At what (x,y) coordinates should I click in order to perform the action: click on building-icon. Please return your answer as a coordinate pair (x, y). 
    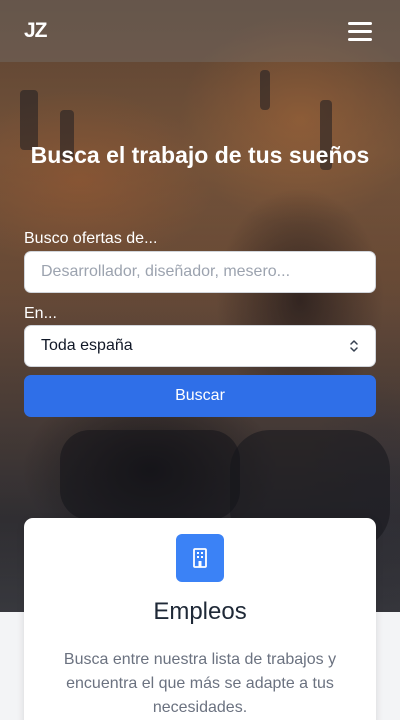
    Looking at the image, I should click on (200, 558).